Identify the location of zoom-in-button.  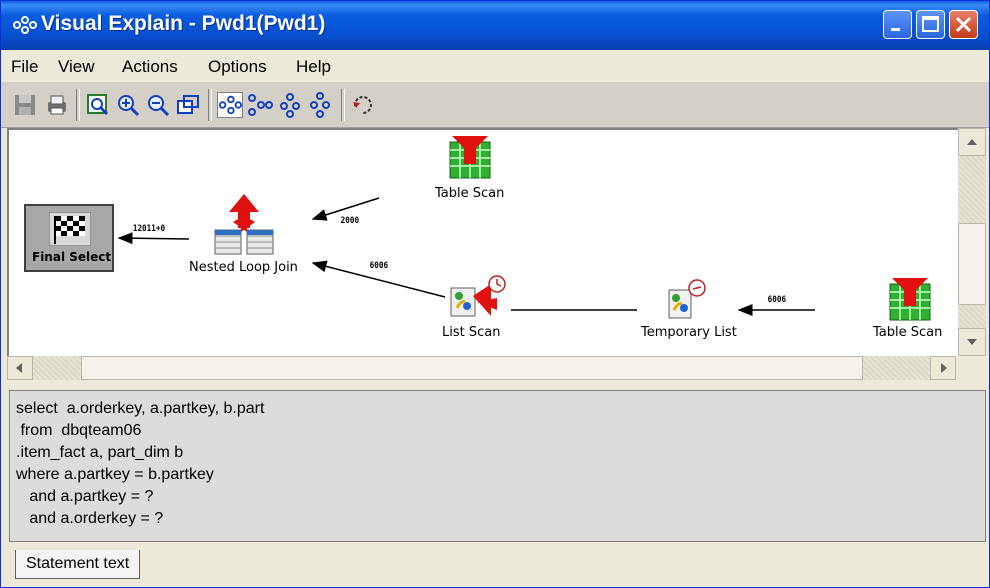
(128, 105).